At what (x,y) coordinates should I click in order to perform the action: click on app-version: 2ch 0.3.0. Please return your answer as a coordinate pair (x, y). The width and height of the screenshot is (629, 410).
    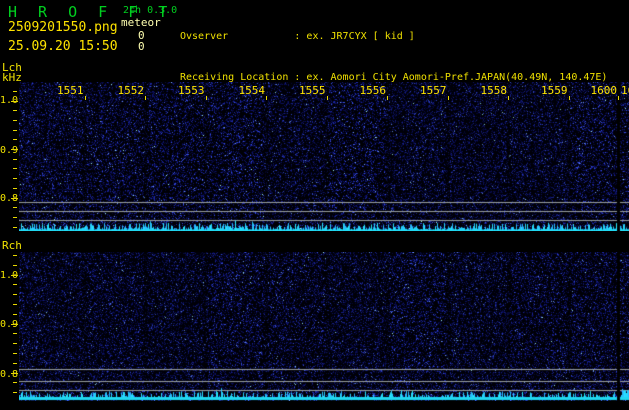
    Looking at the image, I should click on (150, 10).